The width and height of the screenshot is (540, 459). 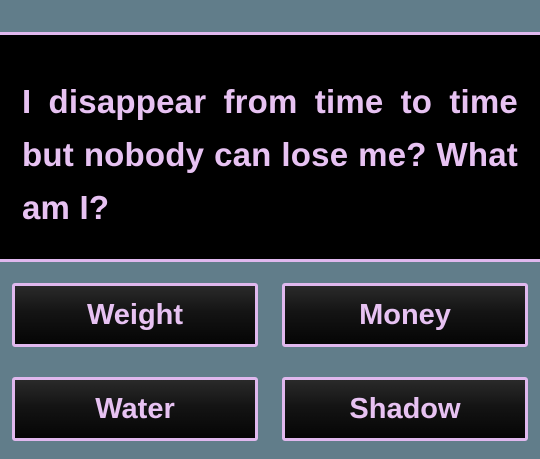 I want to click on answer-label: Shadow, so click(x=405, y=408).